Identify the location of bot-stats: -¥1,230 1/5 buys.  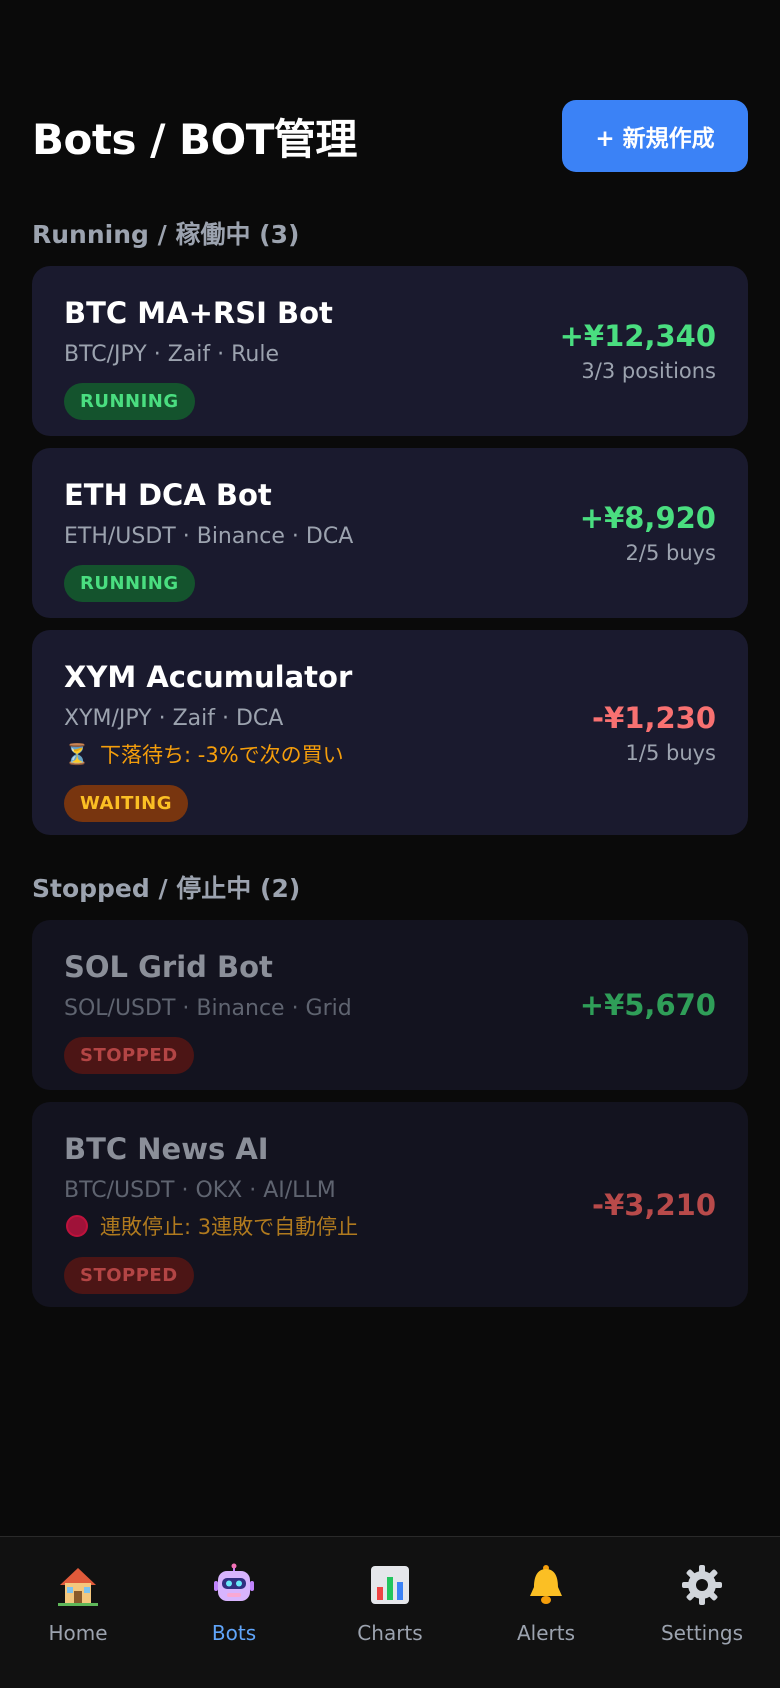
(654, 733).